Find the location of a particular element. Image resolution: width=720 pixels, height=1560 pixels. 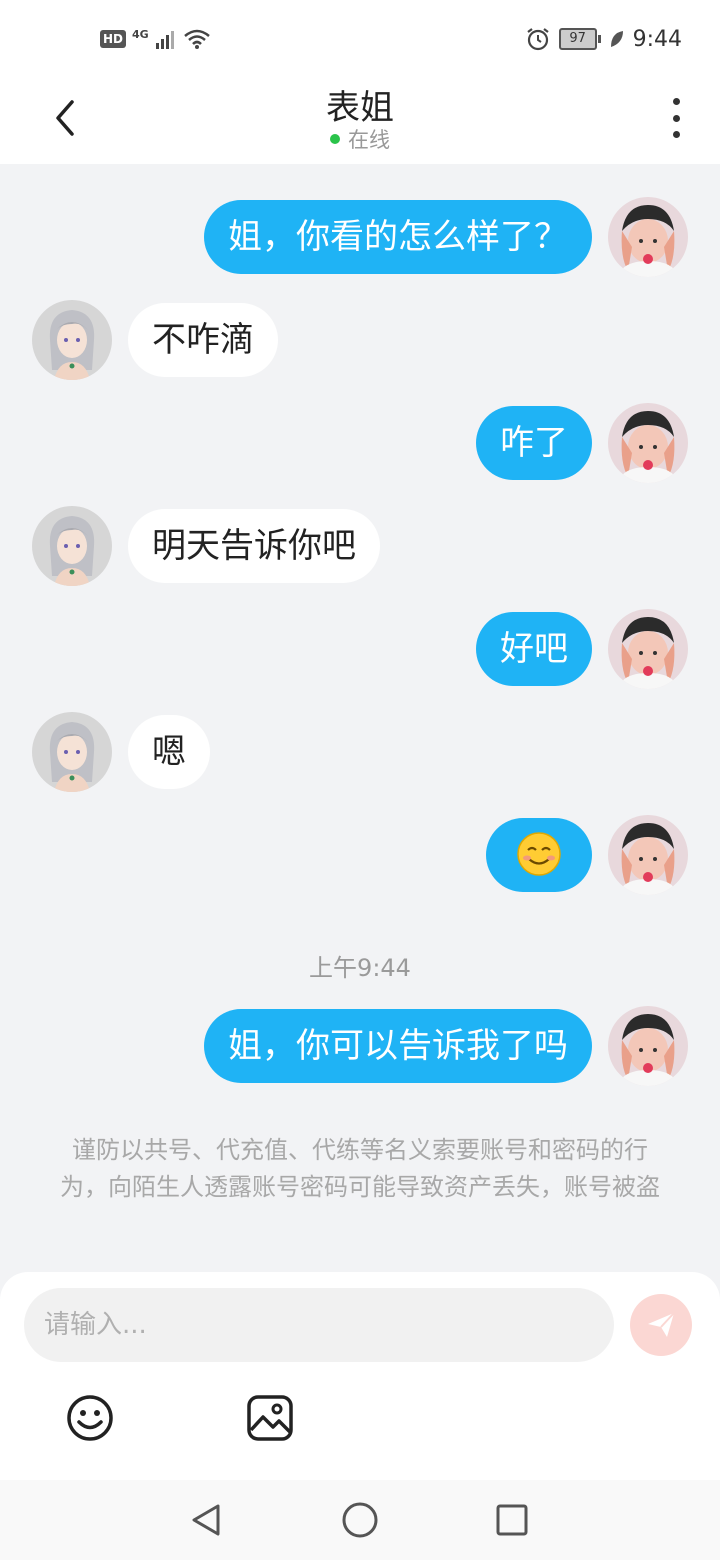

message-bubble: 明天告诉你吧 is located at coordinates (254, 546).